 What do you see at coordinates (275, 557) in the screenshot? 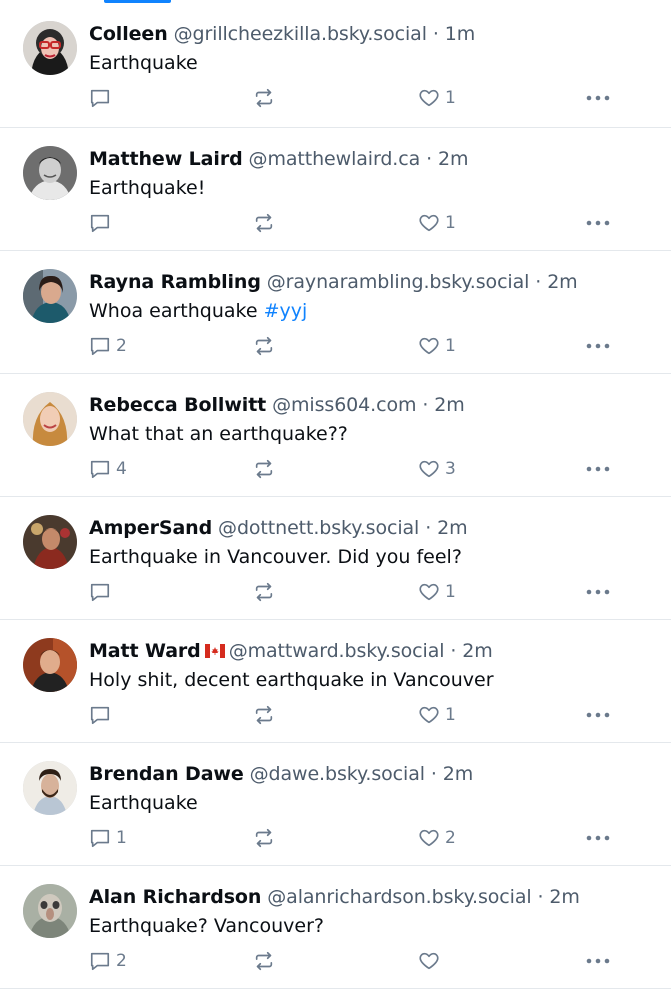
I see `post-text-body: Earthquake in Vancouver. Did you feel?` at bounding box center [275, 557].